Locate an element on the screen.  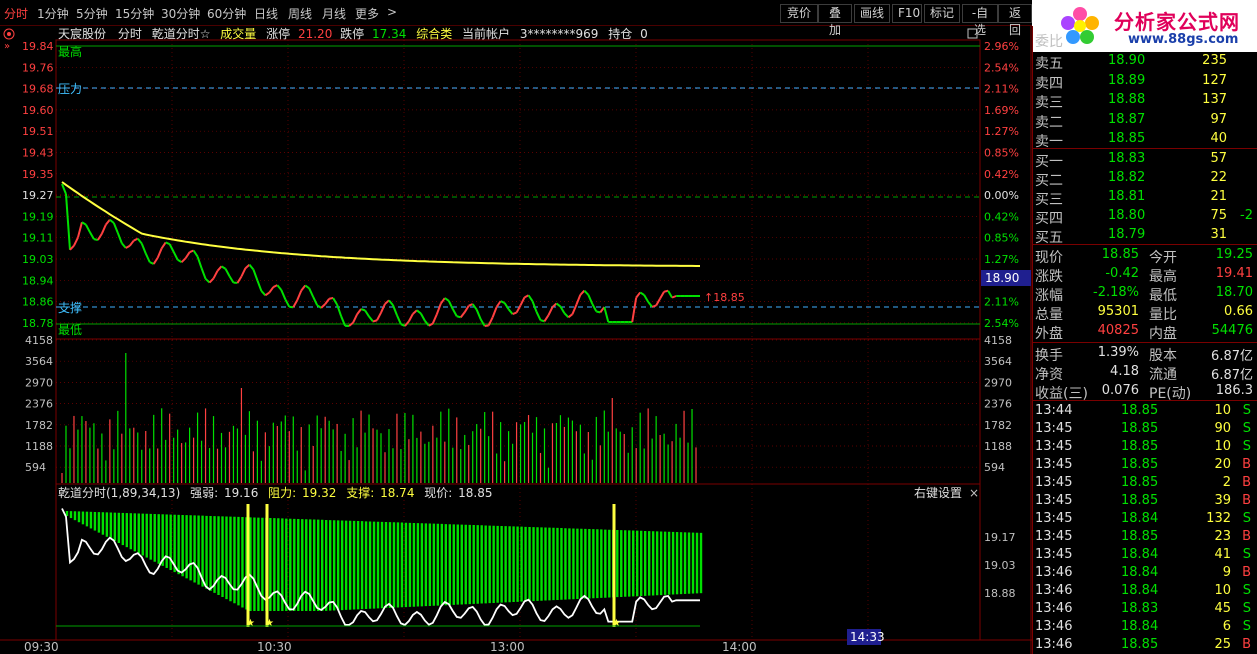
tick-row: 13:45 18.85 39 B is located at coordinates (1146, 501).